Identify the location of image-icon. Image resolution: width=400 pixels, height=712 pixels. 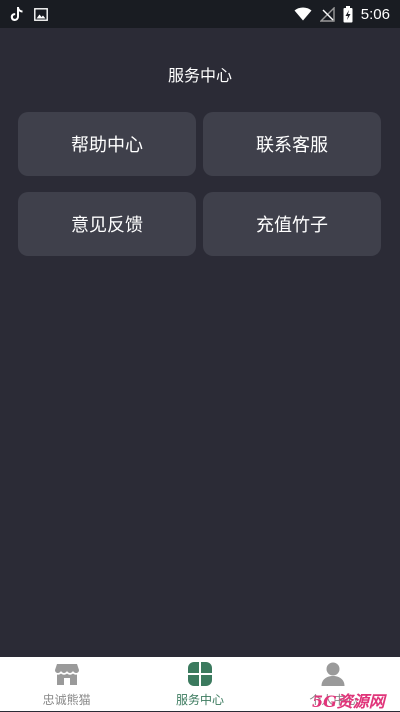
(41, 14).